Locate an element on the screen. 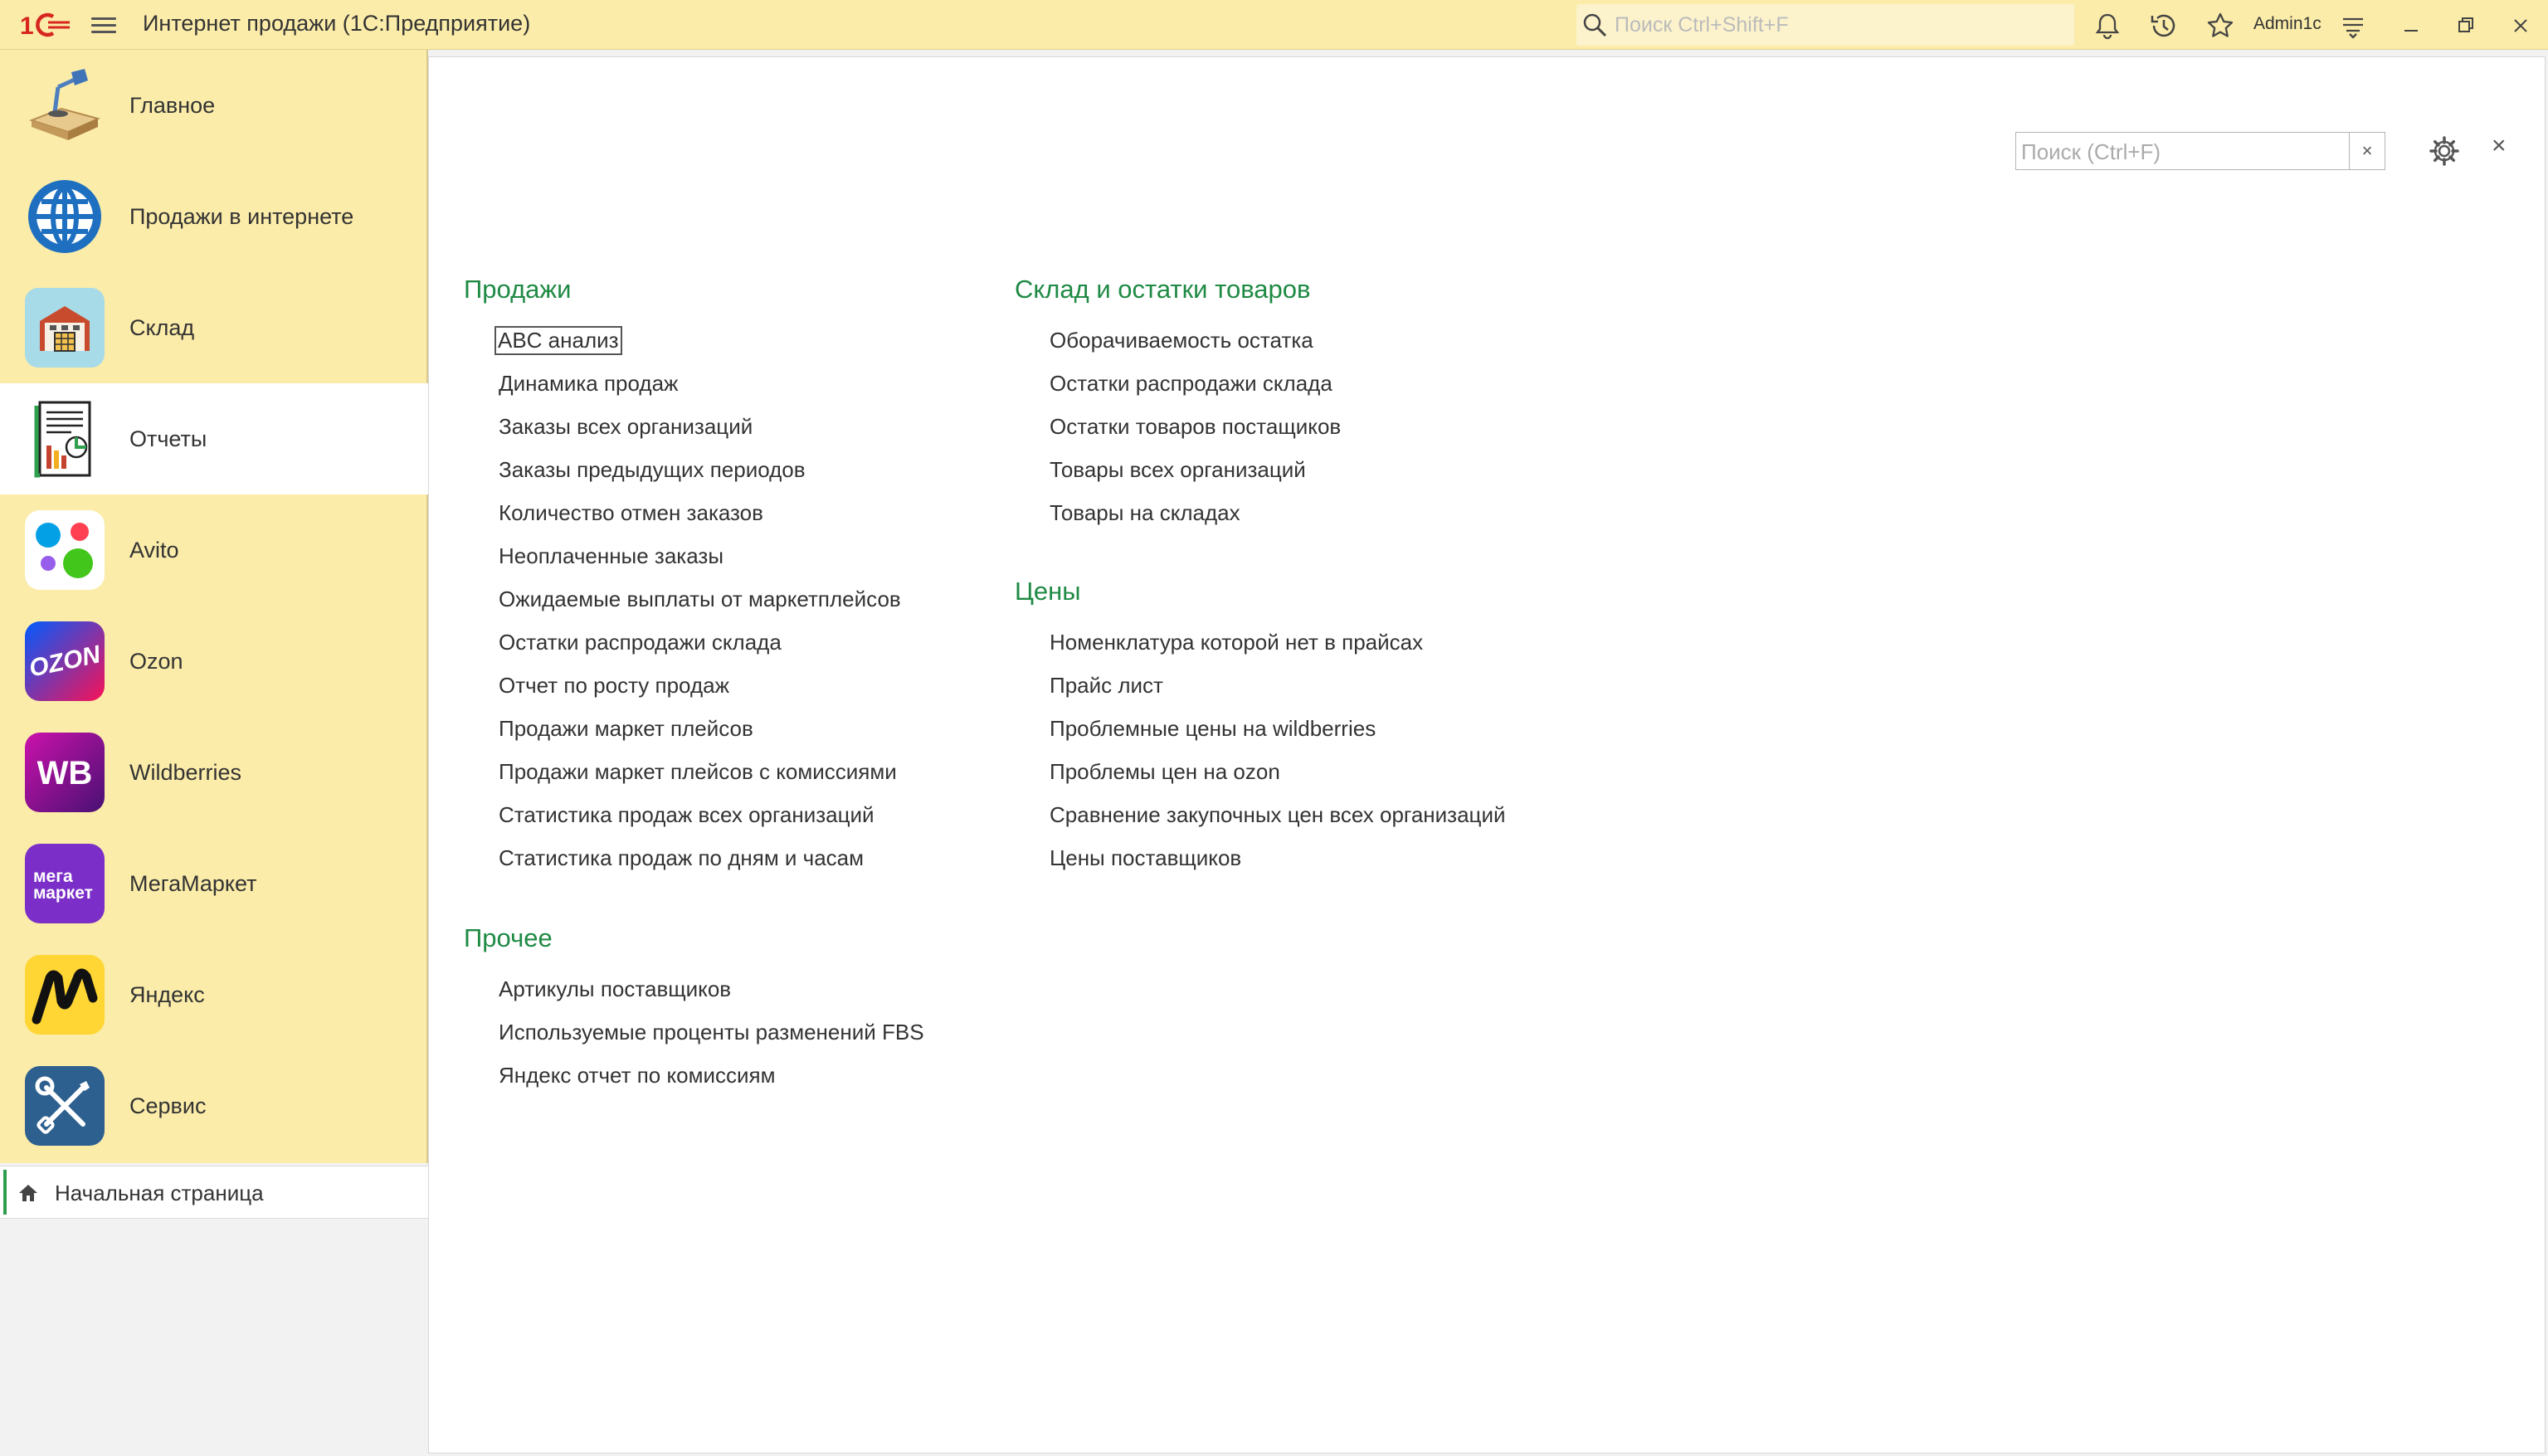  report-link: Проблемы цен на ozon is located at coordinates (1165, 772).